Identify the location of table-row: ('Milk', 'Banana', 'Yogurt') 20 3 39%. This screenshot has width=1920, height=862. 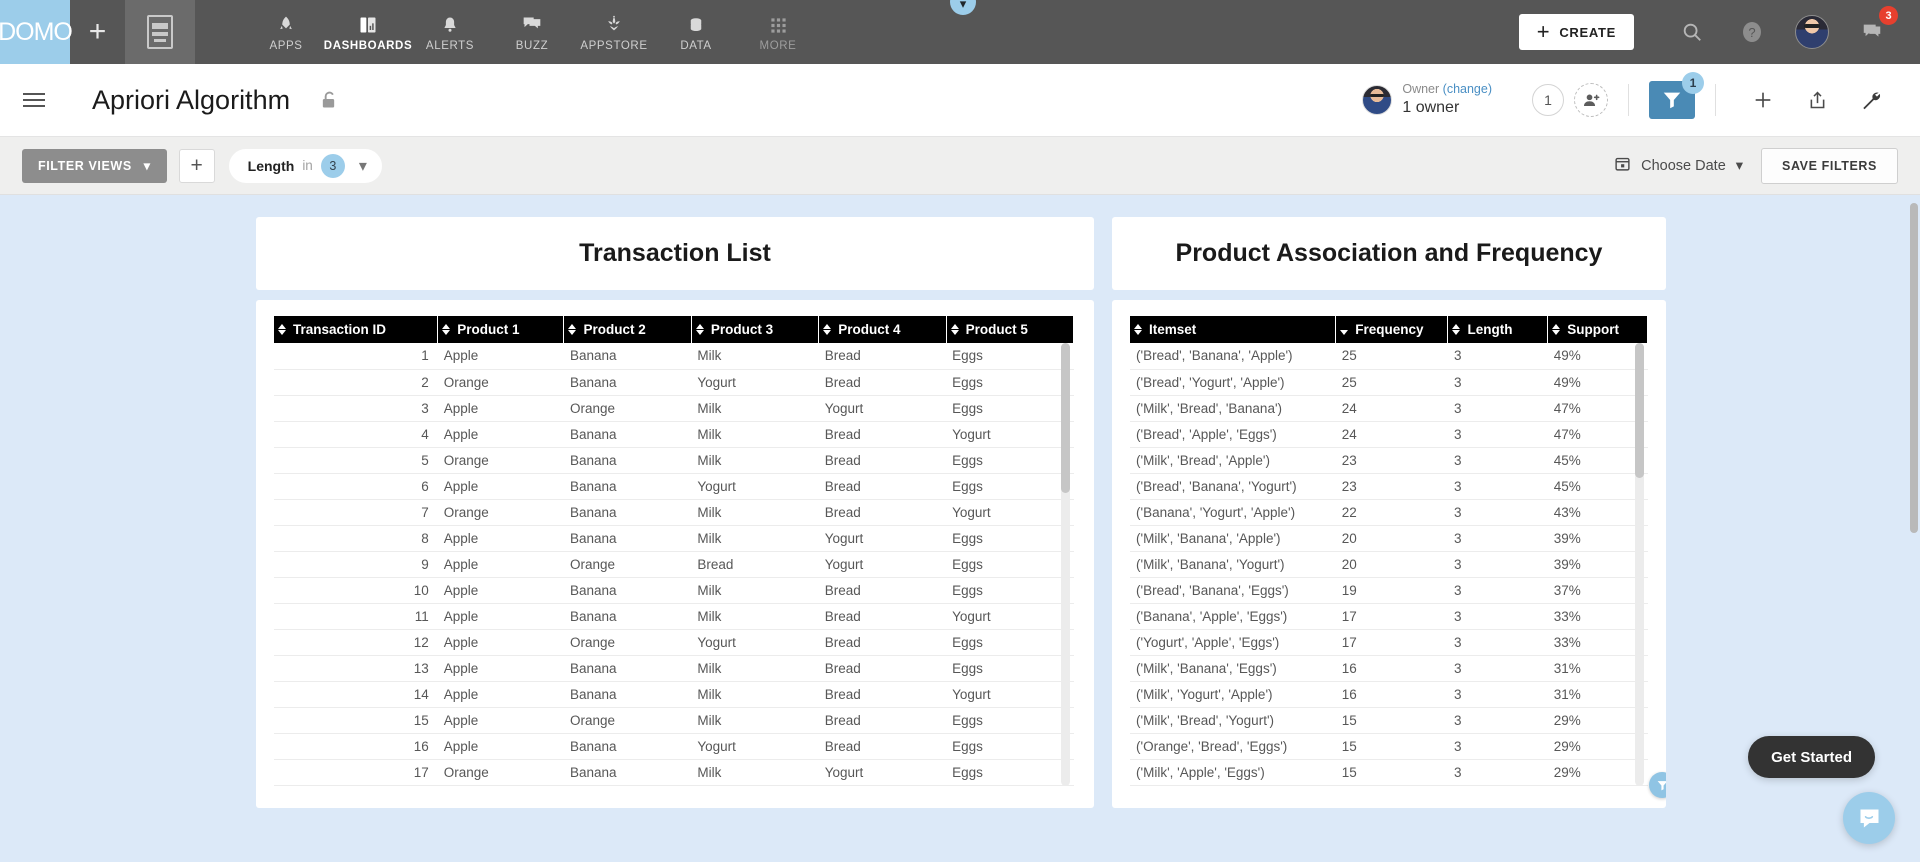
(1389, 564).